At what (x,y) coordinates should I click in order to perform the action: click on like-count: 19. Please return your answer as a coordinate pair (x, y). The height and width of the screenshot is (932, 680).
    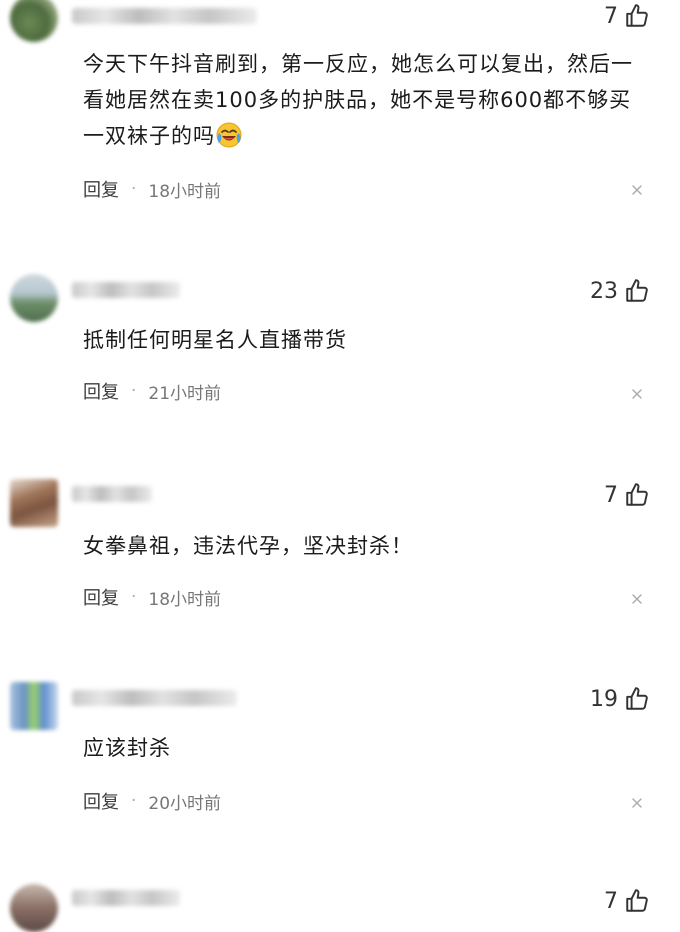
    Looking at the image, I should click on (604, 699).